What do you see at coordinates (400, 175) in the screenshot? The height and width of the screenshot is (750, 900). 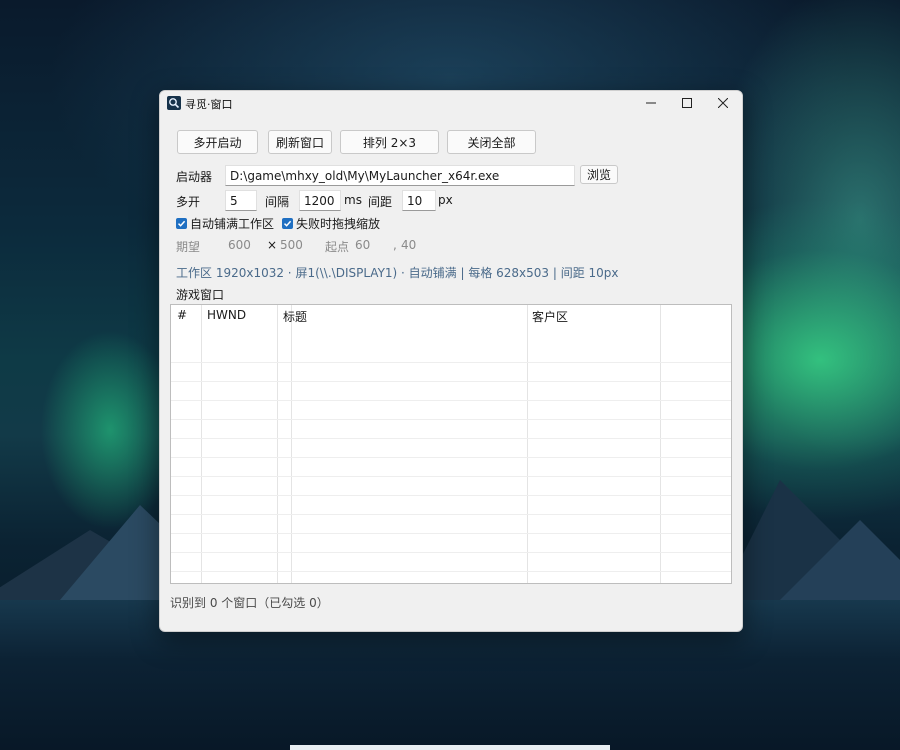 I see `launcher-path-field: D:\game\mhxy_old\My\MyLauncher_x64r.exe` at bounding box center [400, 175].